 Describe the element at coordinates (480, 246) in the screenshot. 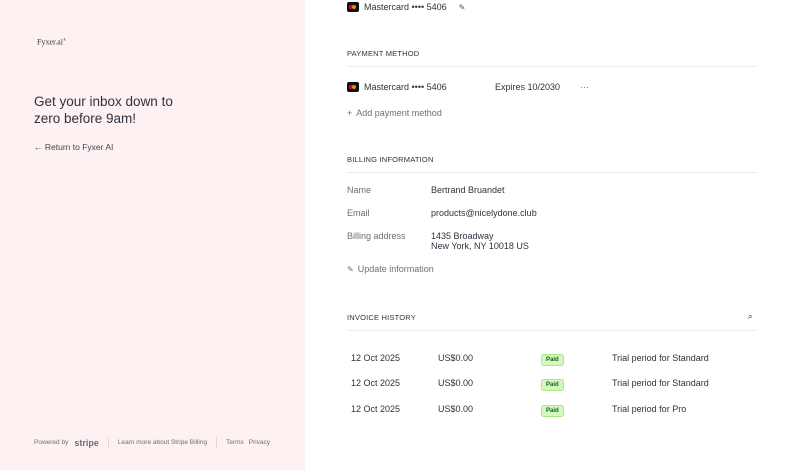

I see `address-line-2: New York, NY 10018 US` at that location.